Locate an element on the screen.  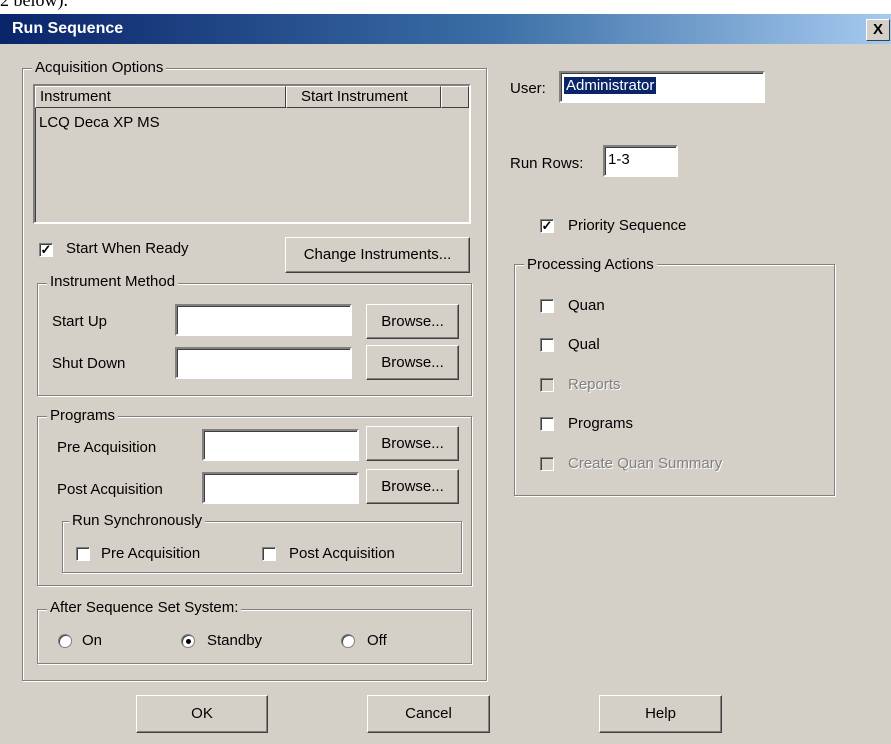
after-sequence-legend: After Sequence Set System: is located at coordinates (144, 607).